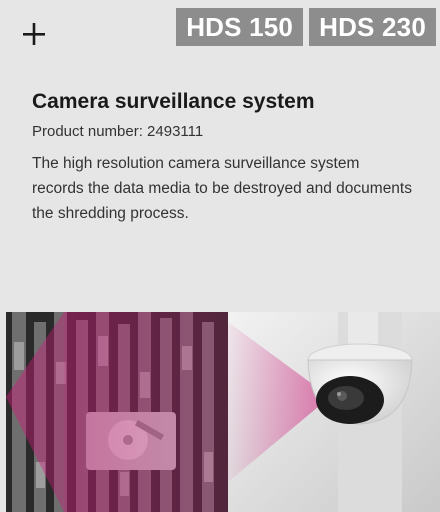 The width and height of the screenshot is (440, 512). Describe the element at coordinates (372, 27) in the screenshot. I see `model-badge-hds230: HDS 230` at that location.